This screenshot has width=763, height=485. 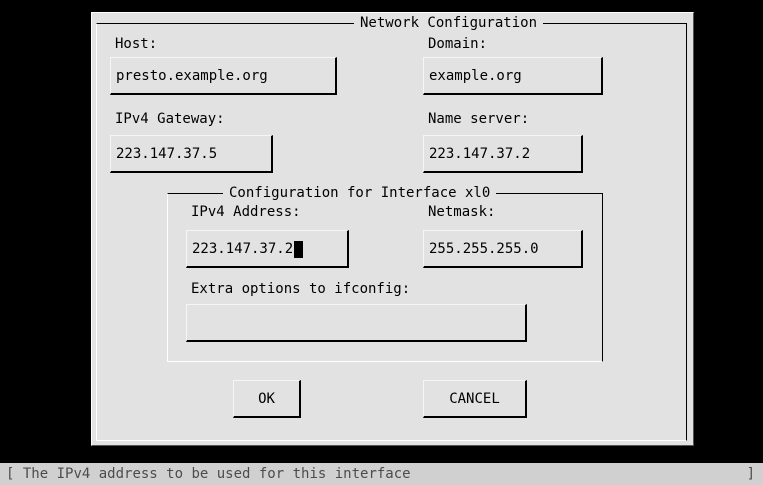 What do you see at coordinates (192, 76) in the screenshot?
I see `host-value: presto.example.org` at bounding box center [192, 76].